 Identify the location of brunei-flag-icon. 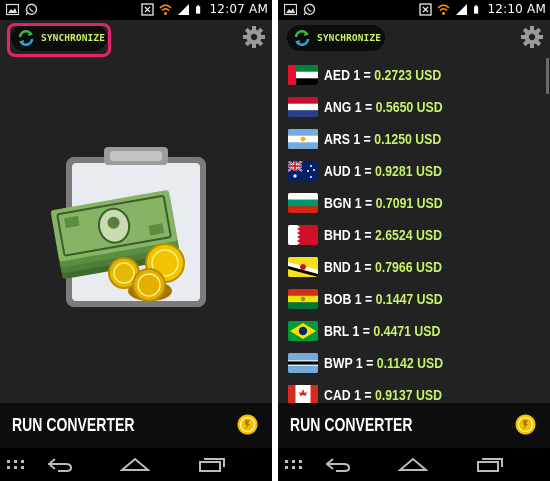
(303, 267).